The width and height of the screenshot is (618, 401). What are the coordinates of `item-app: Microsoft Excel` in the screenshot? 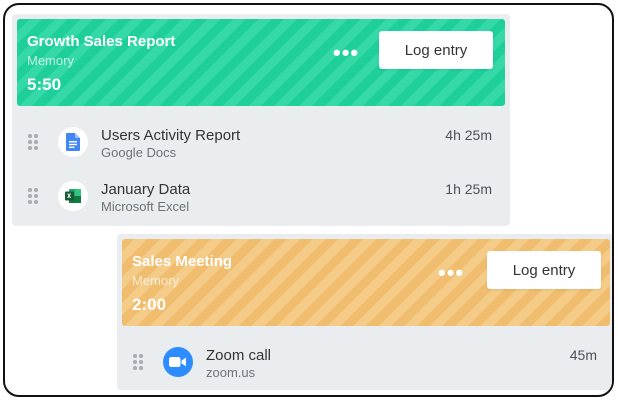 It's located at (145, 206).